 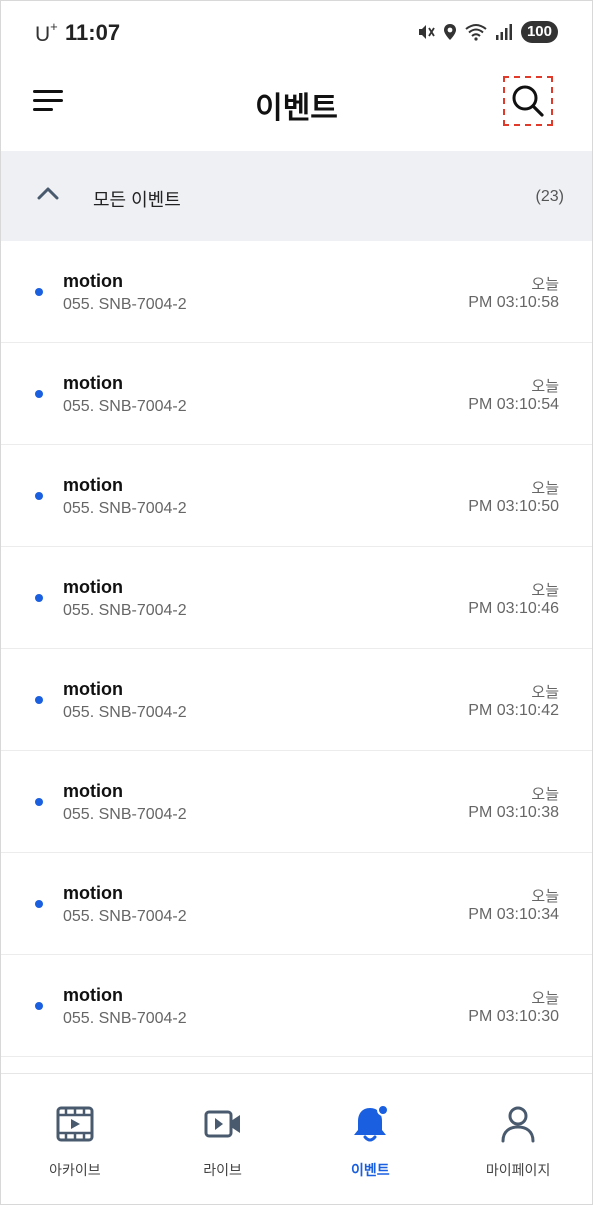 What do you see at coordinates (513, 506) in the screenshot?
I see `event-time: PM 03:10:50` at bounding box center [513, 506].